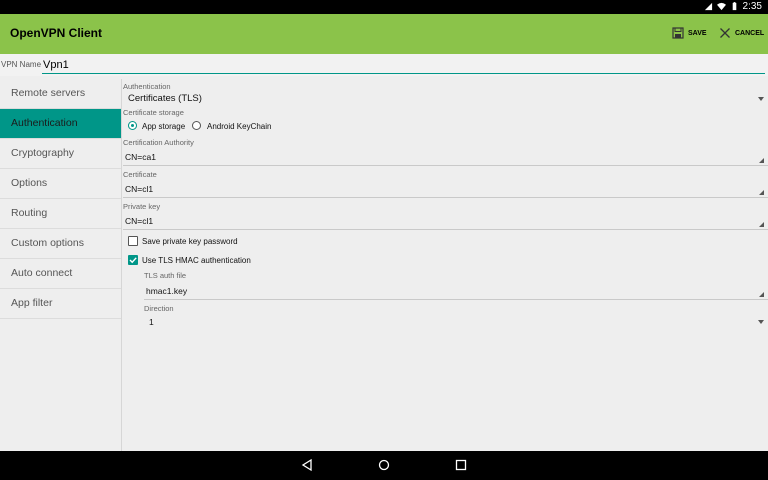 This screenshot has height=480, width=768. I want to click on sidebar-item-cryptography: Cryptography, so click(60, 154).